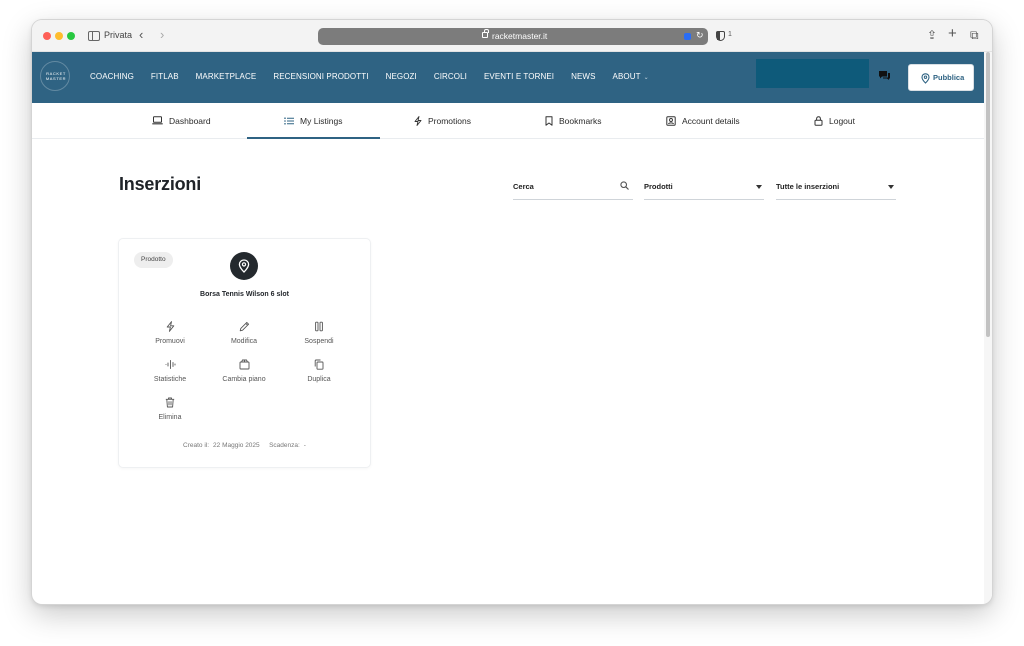 This screenshot has height=646, width=1024. What do you see at coordinates (170, 364) in the screenshot?
I see `stats-icon` at bounding box center [170, 364].